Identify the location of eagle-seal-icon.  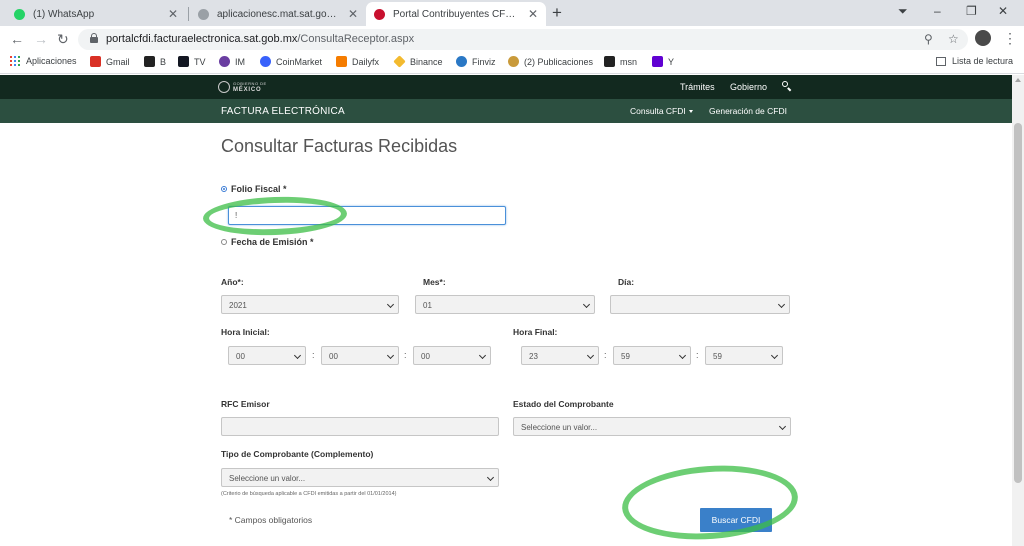
(224, 87).